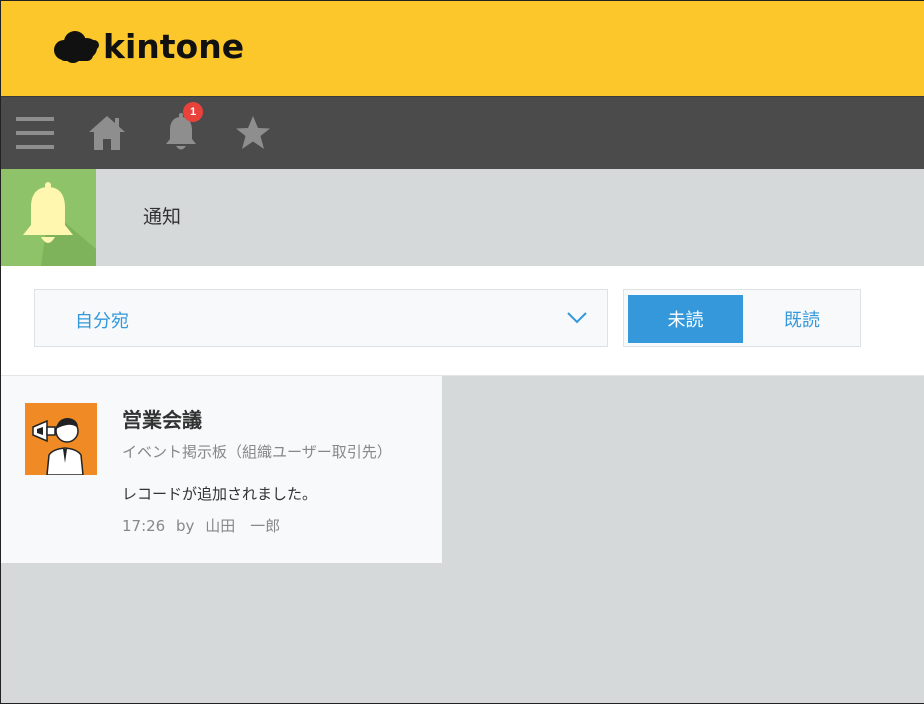  What do you see at coordinates (204, 525) in the screenshot?
I see `notification-meta: 17:26 by 山田 一郎` at bounding box center [204, 525].